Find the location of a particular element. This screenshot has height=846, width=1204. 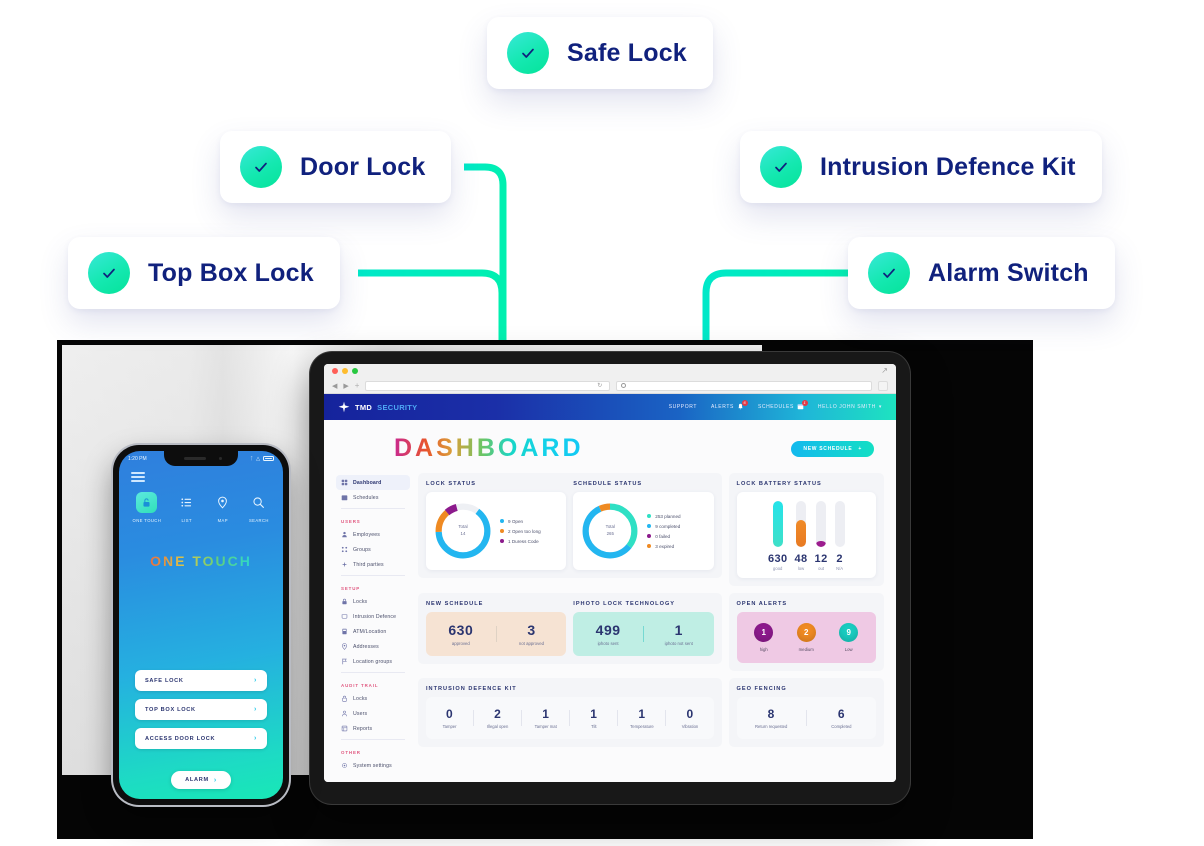

sidebar-item-system-settings: System settings is located at coordinates (373, 765).